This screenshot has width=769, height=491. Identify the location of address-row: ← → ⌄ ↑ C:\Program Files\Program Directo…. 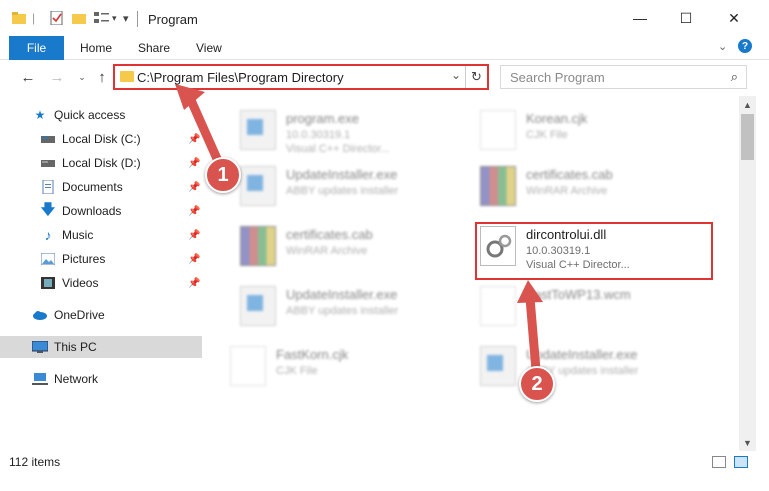
(384, 78).